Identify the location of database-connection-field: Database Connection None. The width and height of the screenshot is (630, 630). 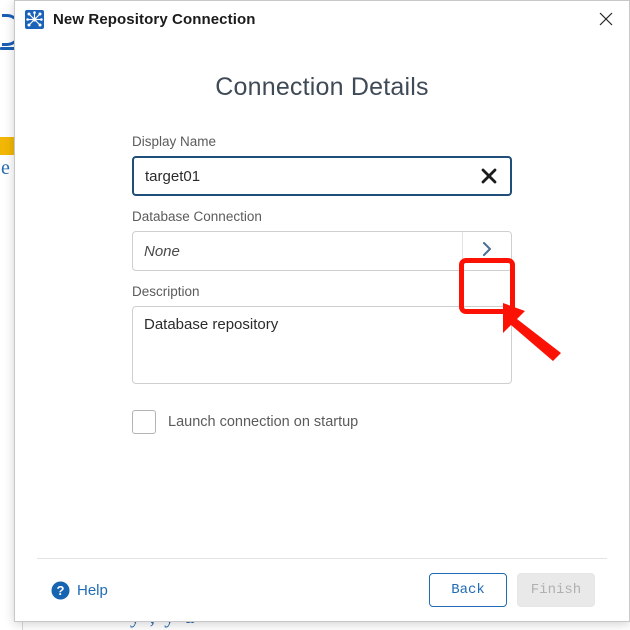
(322, 240).